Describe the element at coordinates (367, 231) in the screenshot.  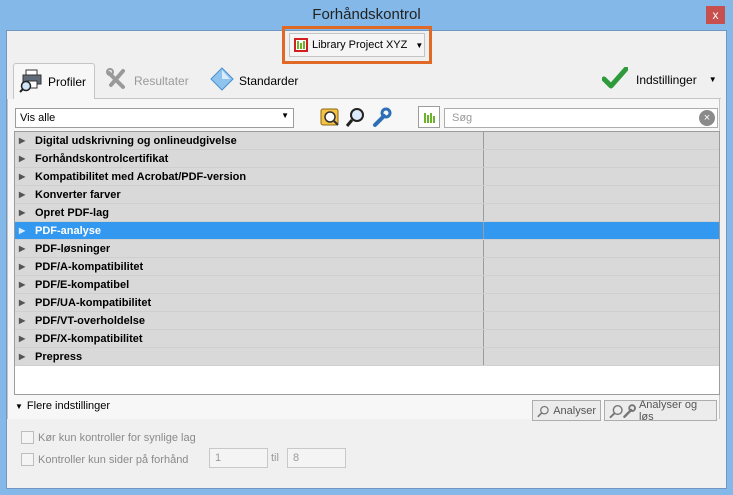
I see `category-row: ▶ PDF-analyse` at that location.